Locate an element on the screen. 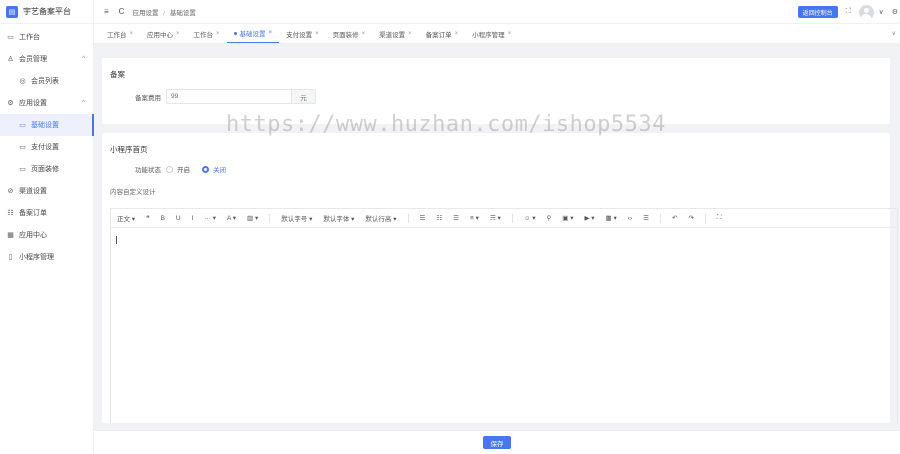 Image resolution: width=900 pixels, height=454 pixels. toolbar-button: ‹› is located at coordinates (630, 218).